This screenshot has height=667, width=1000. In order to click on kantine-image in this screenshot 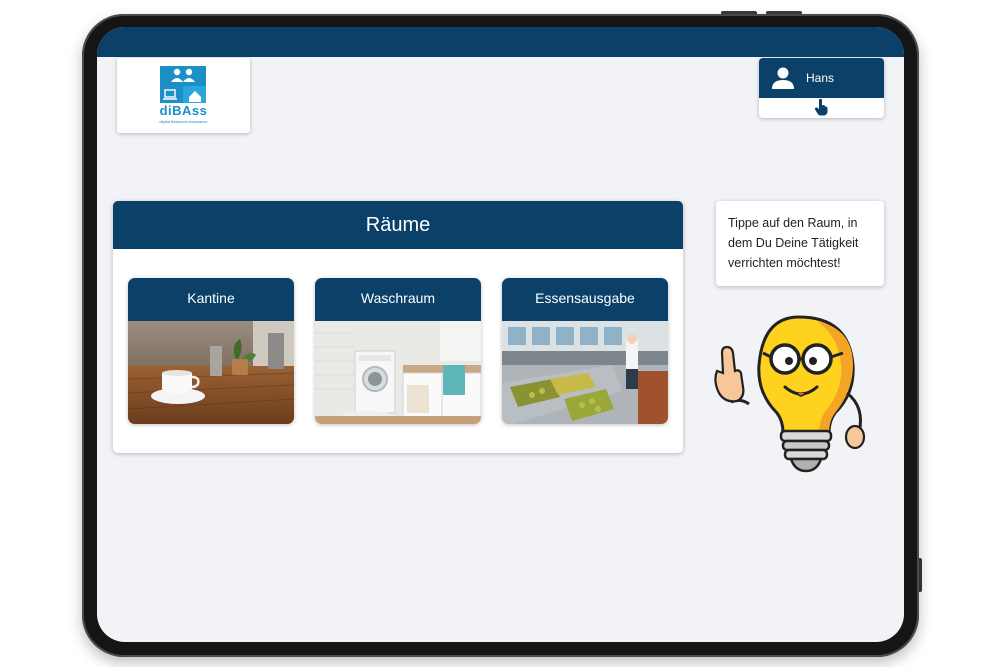, I will do `click(211, 372)`.